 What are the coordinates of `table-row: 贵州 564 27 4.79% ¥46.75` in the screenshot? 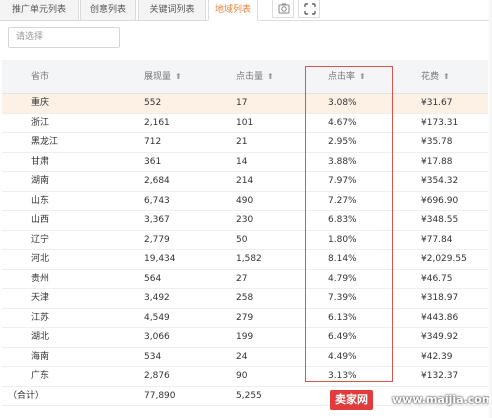 It's located at (245, 279).